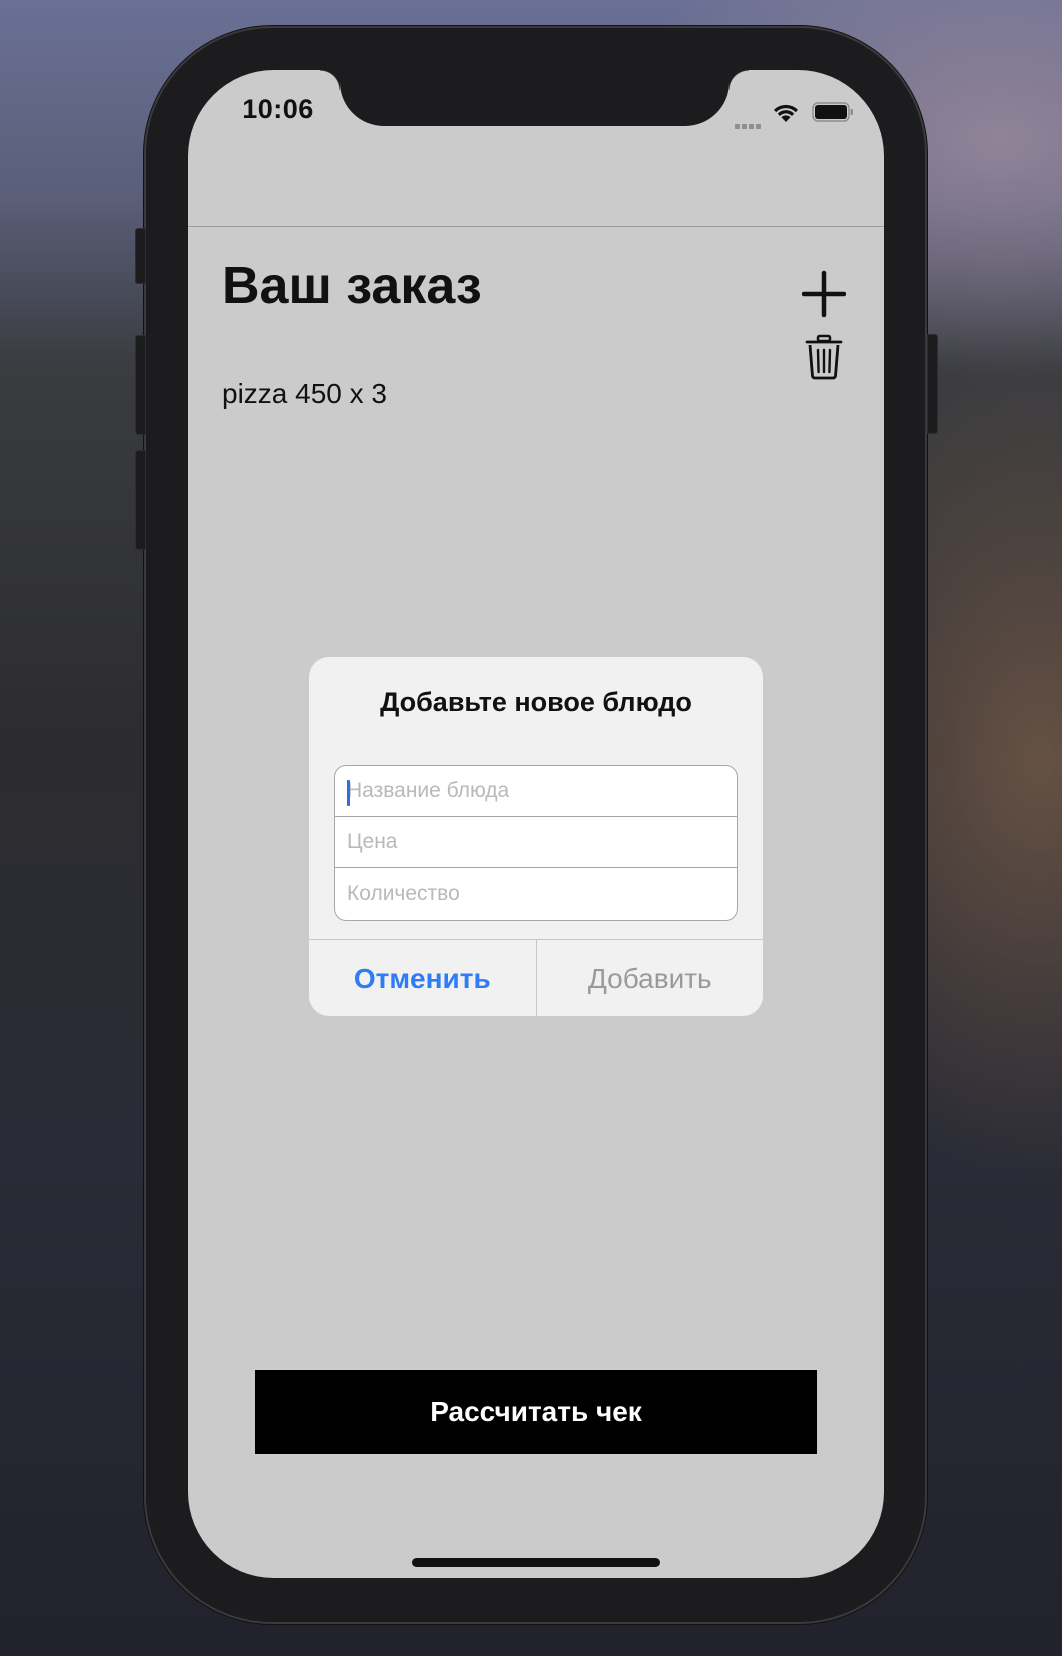  I want to click on side-button-power, so click(932, 384).